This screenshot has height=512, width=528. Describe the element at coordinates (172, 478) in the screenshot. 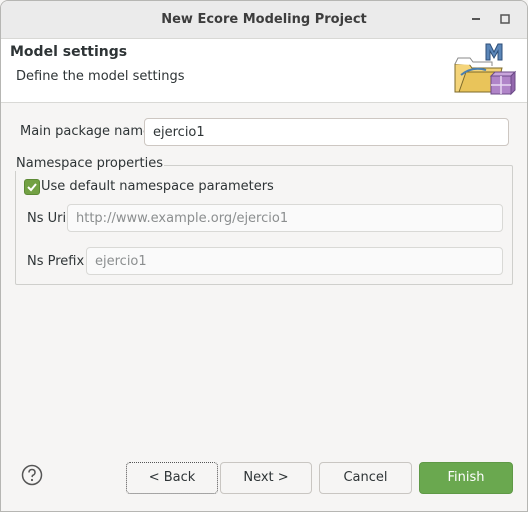

I see `back-button: < Back` at that location.